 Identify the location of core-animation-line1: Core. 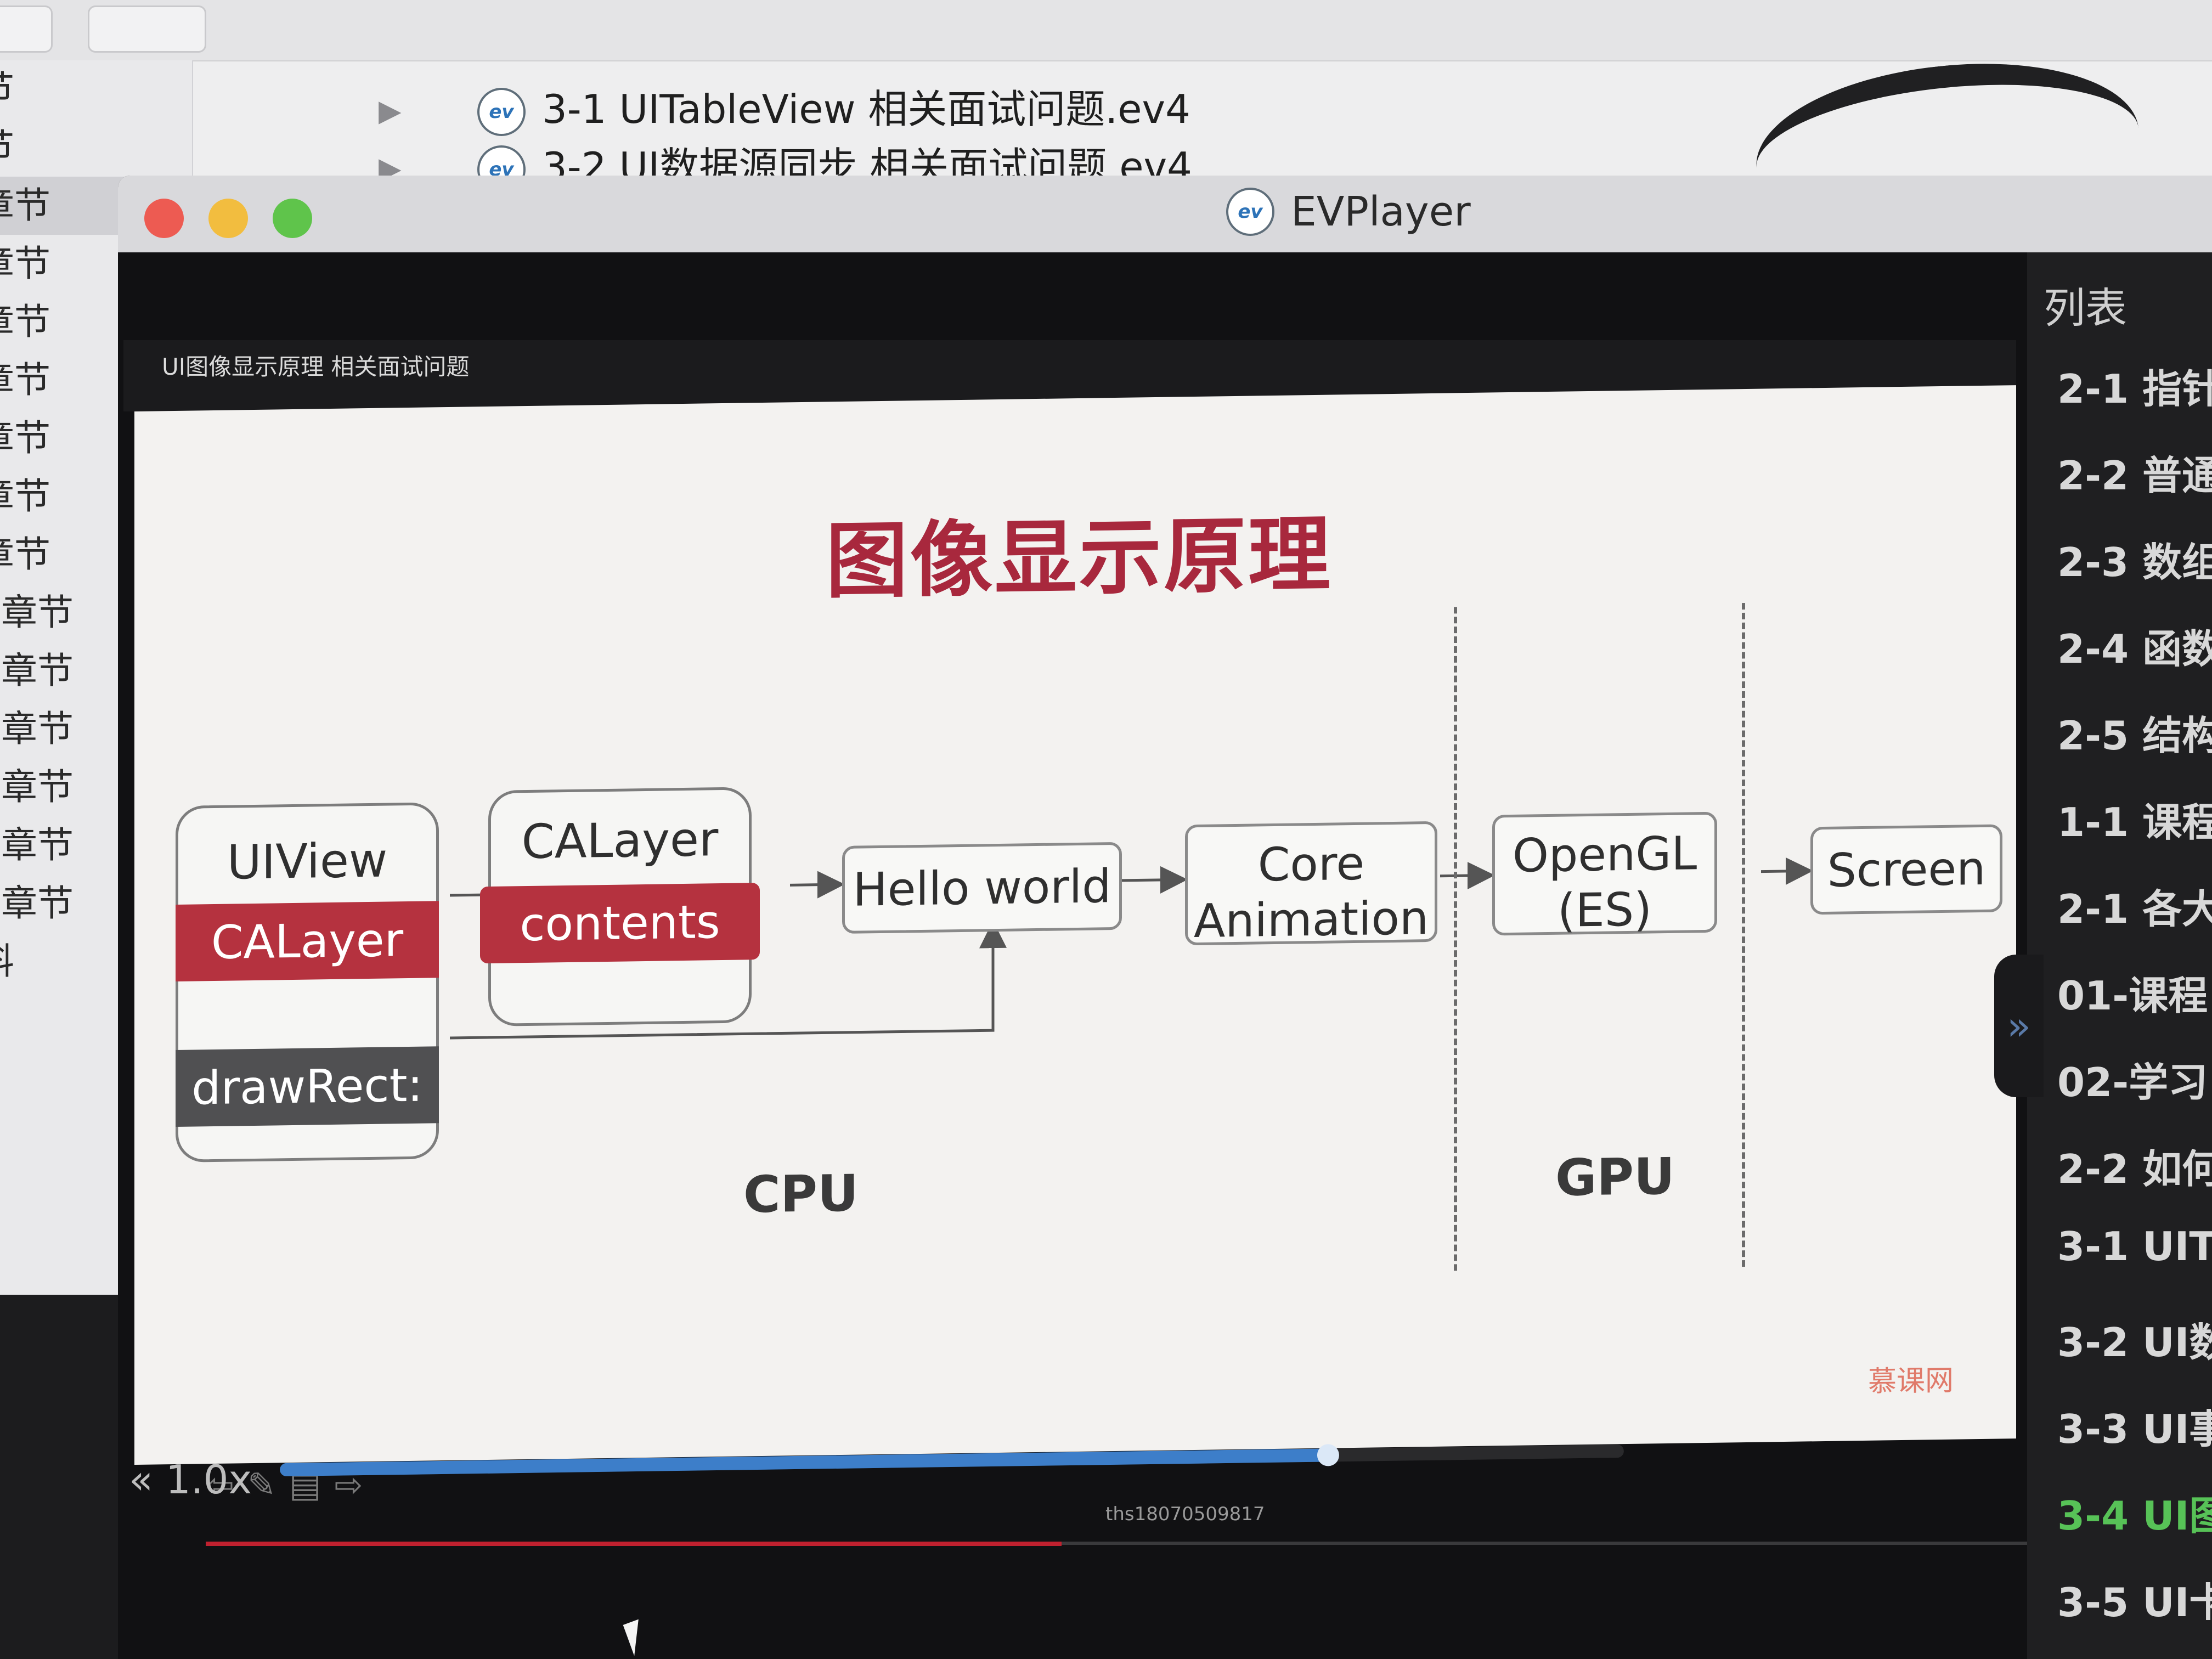
(1311, 864).